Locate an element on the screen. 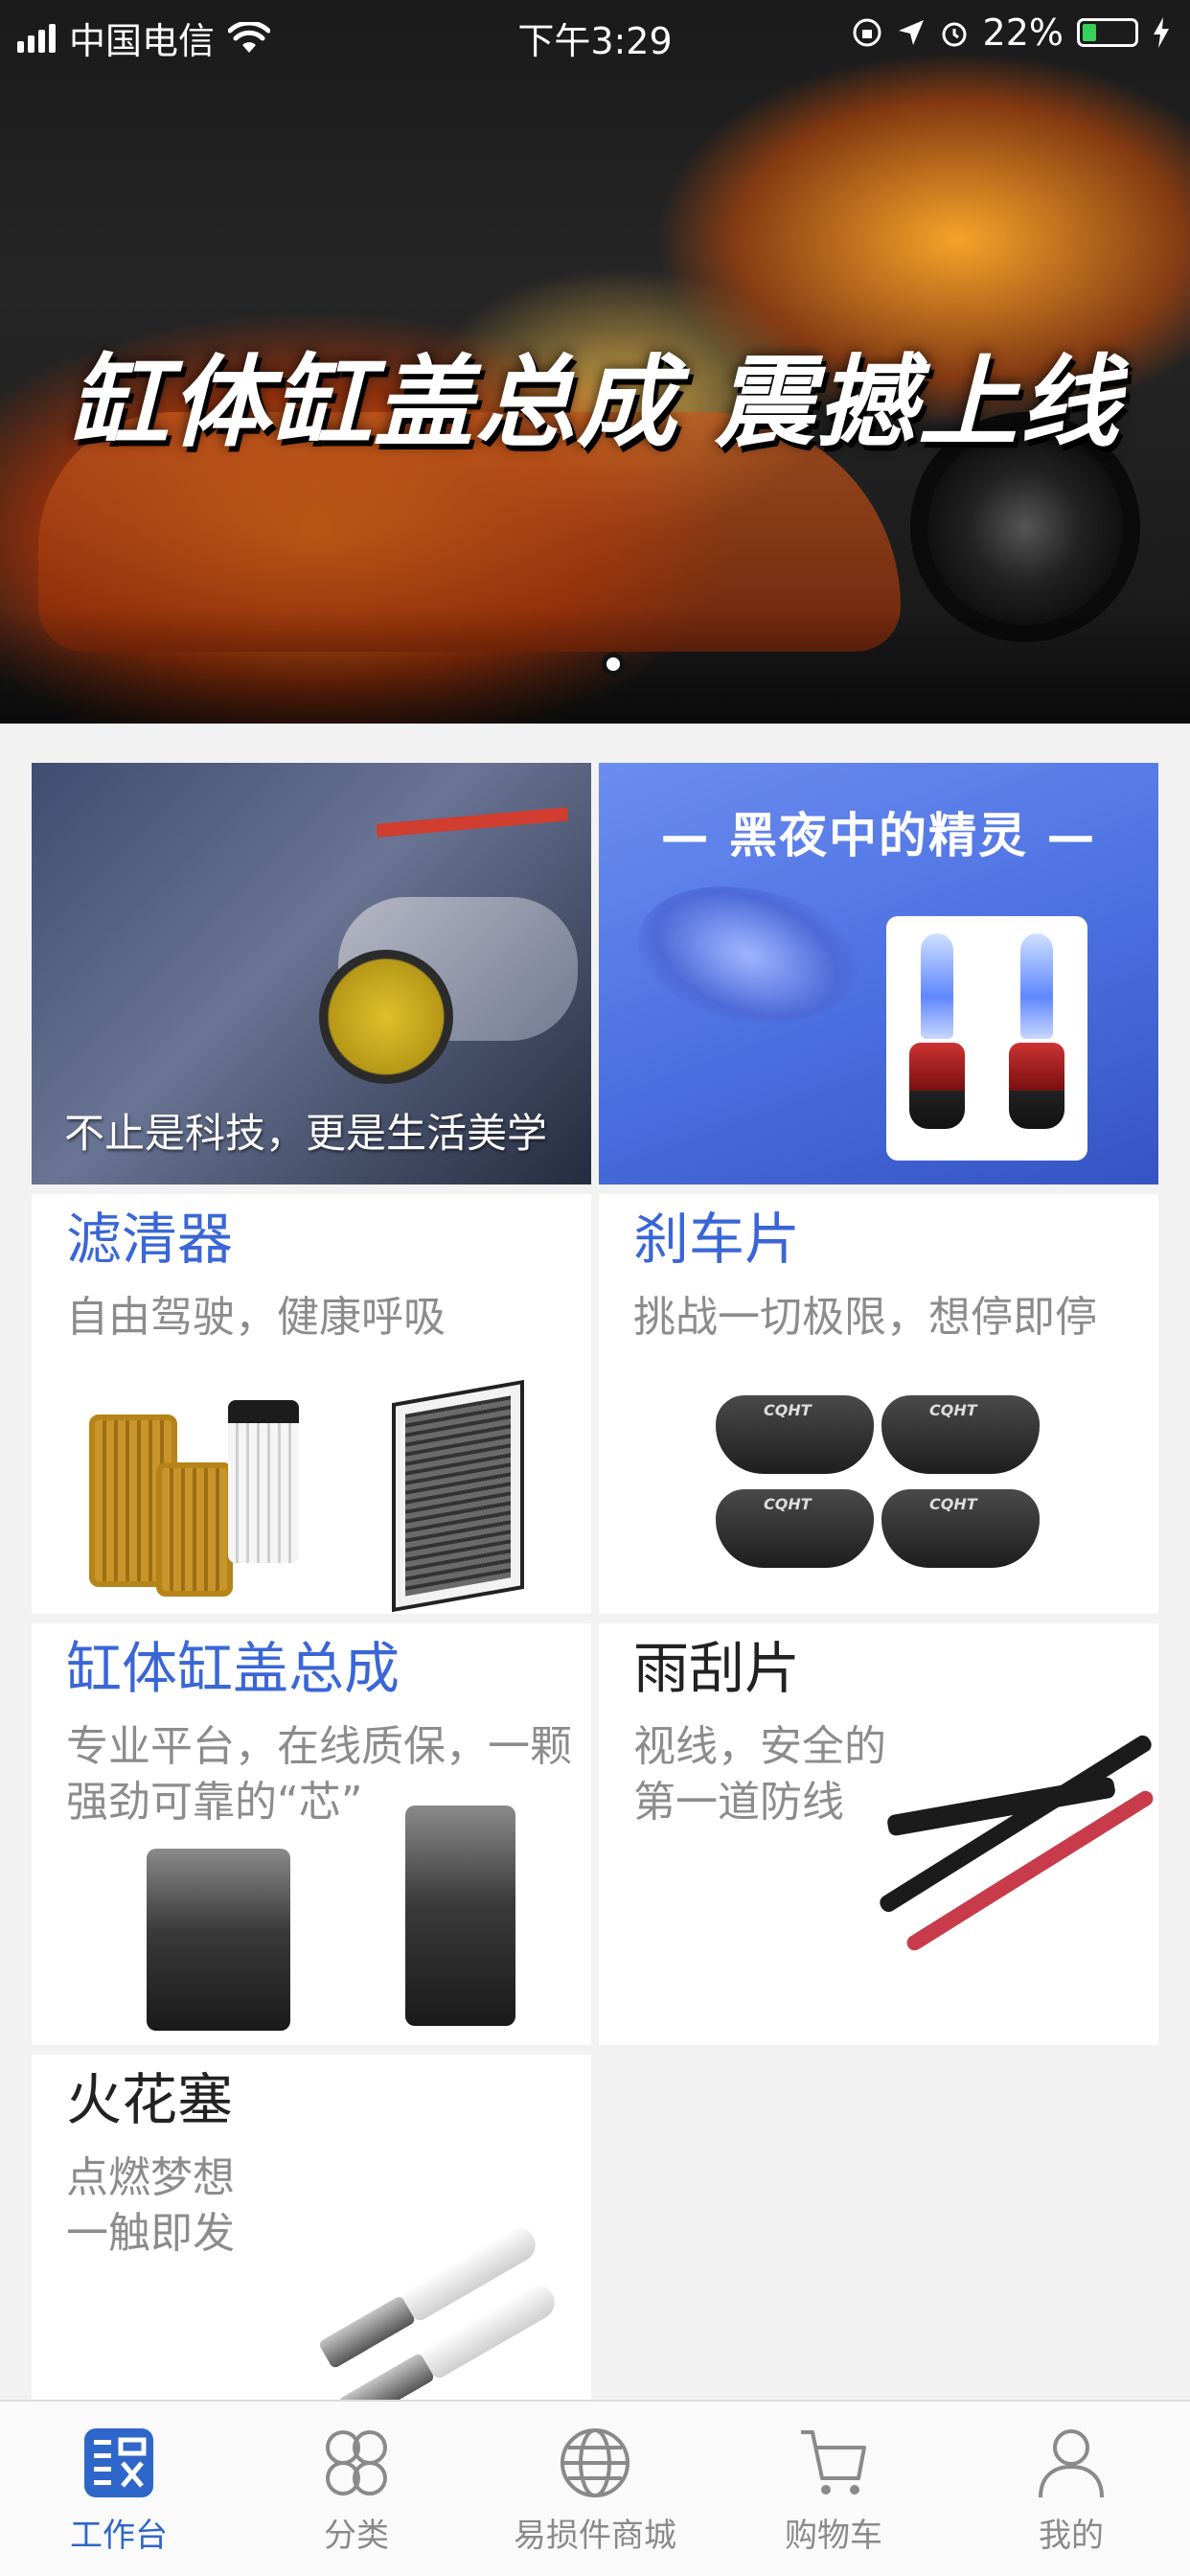  spark-plug-product-image is located at coordinates (311, 2227).